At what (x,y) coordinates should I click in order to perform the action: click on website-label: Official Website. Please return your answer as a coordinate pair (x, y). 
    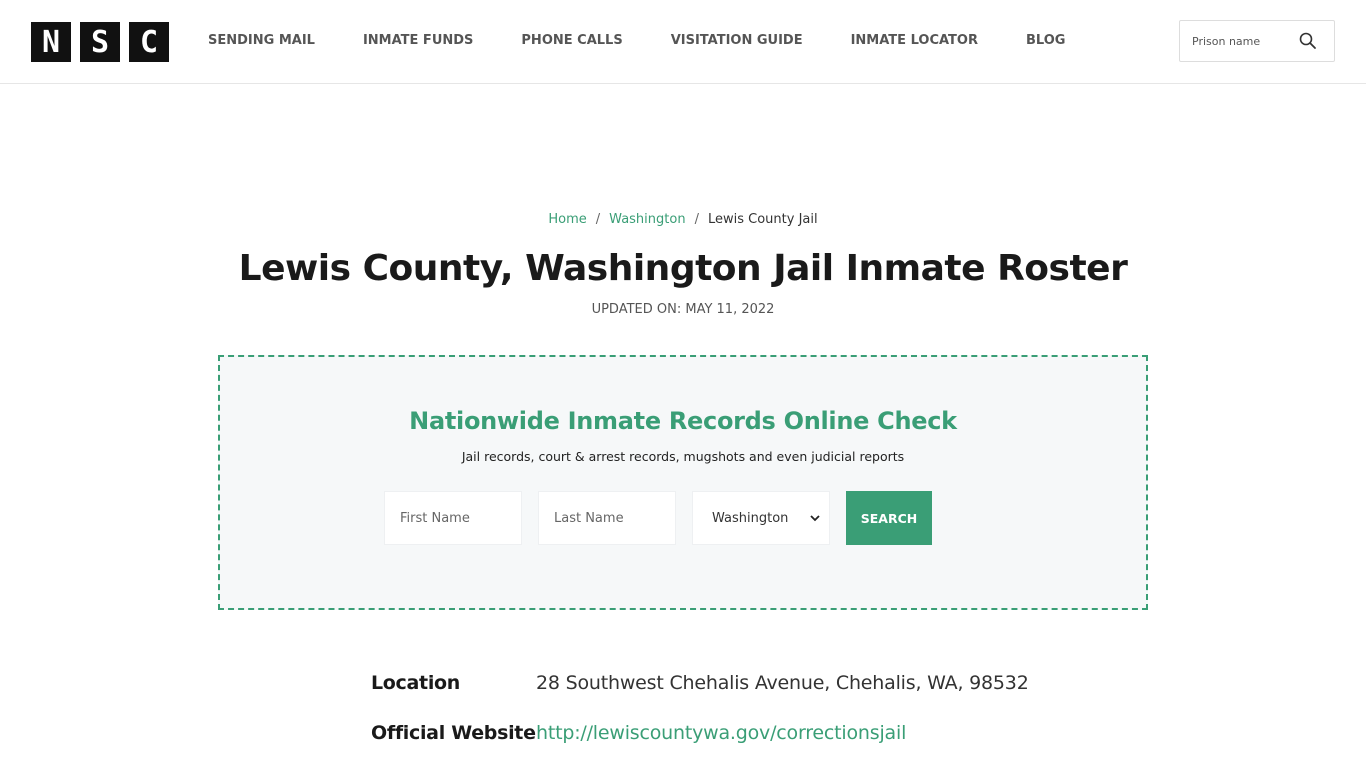
    Looking at the image, I should click on (453, 733).